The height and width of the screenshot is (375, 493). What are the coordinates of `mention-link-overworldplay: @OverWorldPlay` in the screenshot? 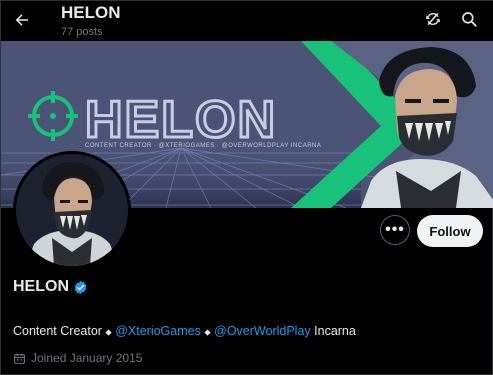 It's located at (262, 331).